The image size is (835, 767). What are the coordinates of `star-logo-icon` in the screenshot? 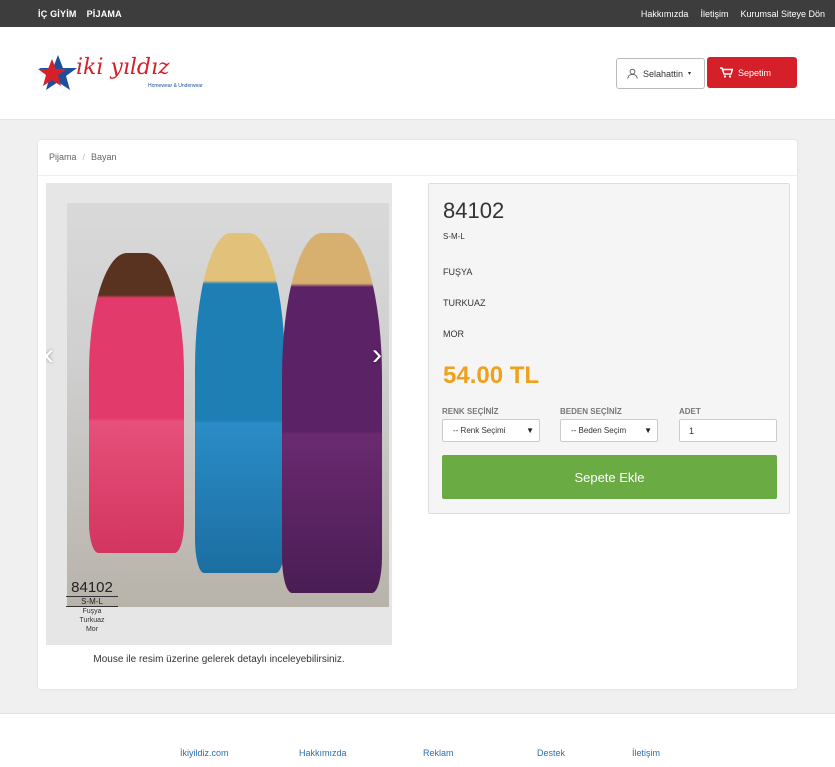 It's located at (57, 72).